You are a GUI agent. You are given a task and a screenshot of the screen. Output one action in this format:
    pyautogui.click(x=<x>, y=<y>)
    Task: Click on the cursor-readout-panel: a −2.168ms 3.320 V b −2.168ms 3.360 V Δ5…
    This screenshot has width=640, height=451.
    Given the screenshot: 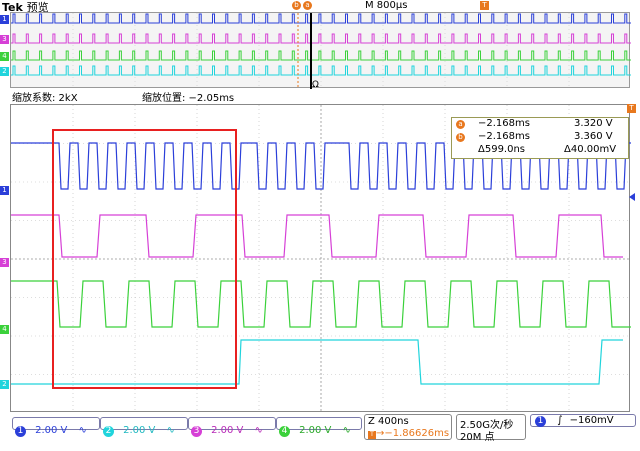 What is the action you would take?
    pyautogui.click(x=540, y=138)
    